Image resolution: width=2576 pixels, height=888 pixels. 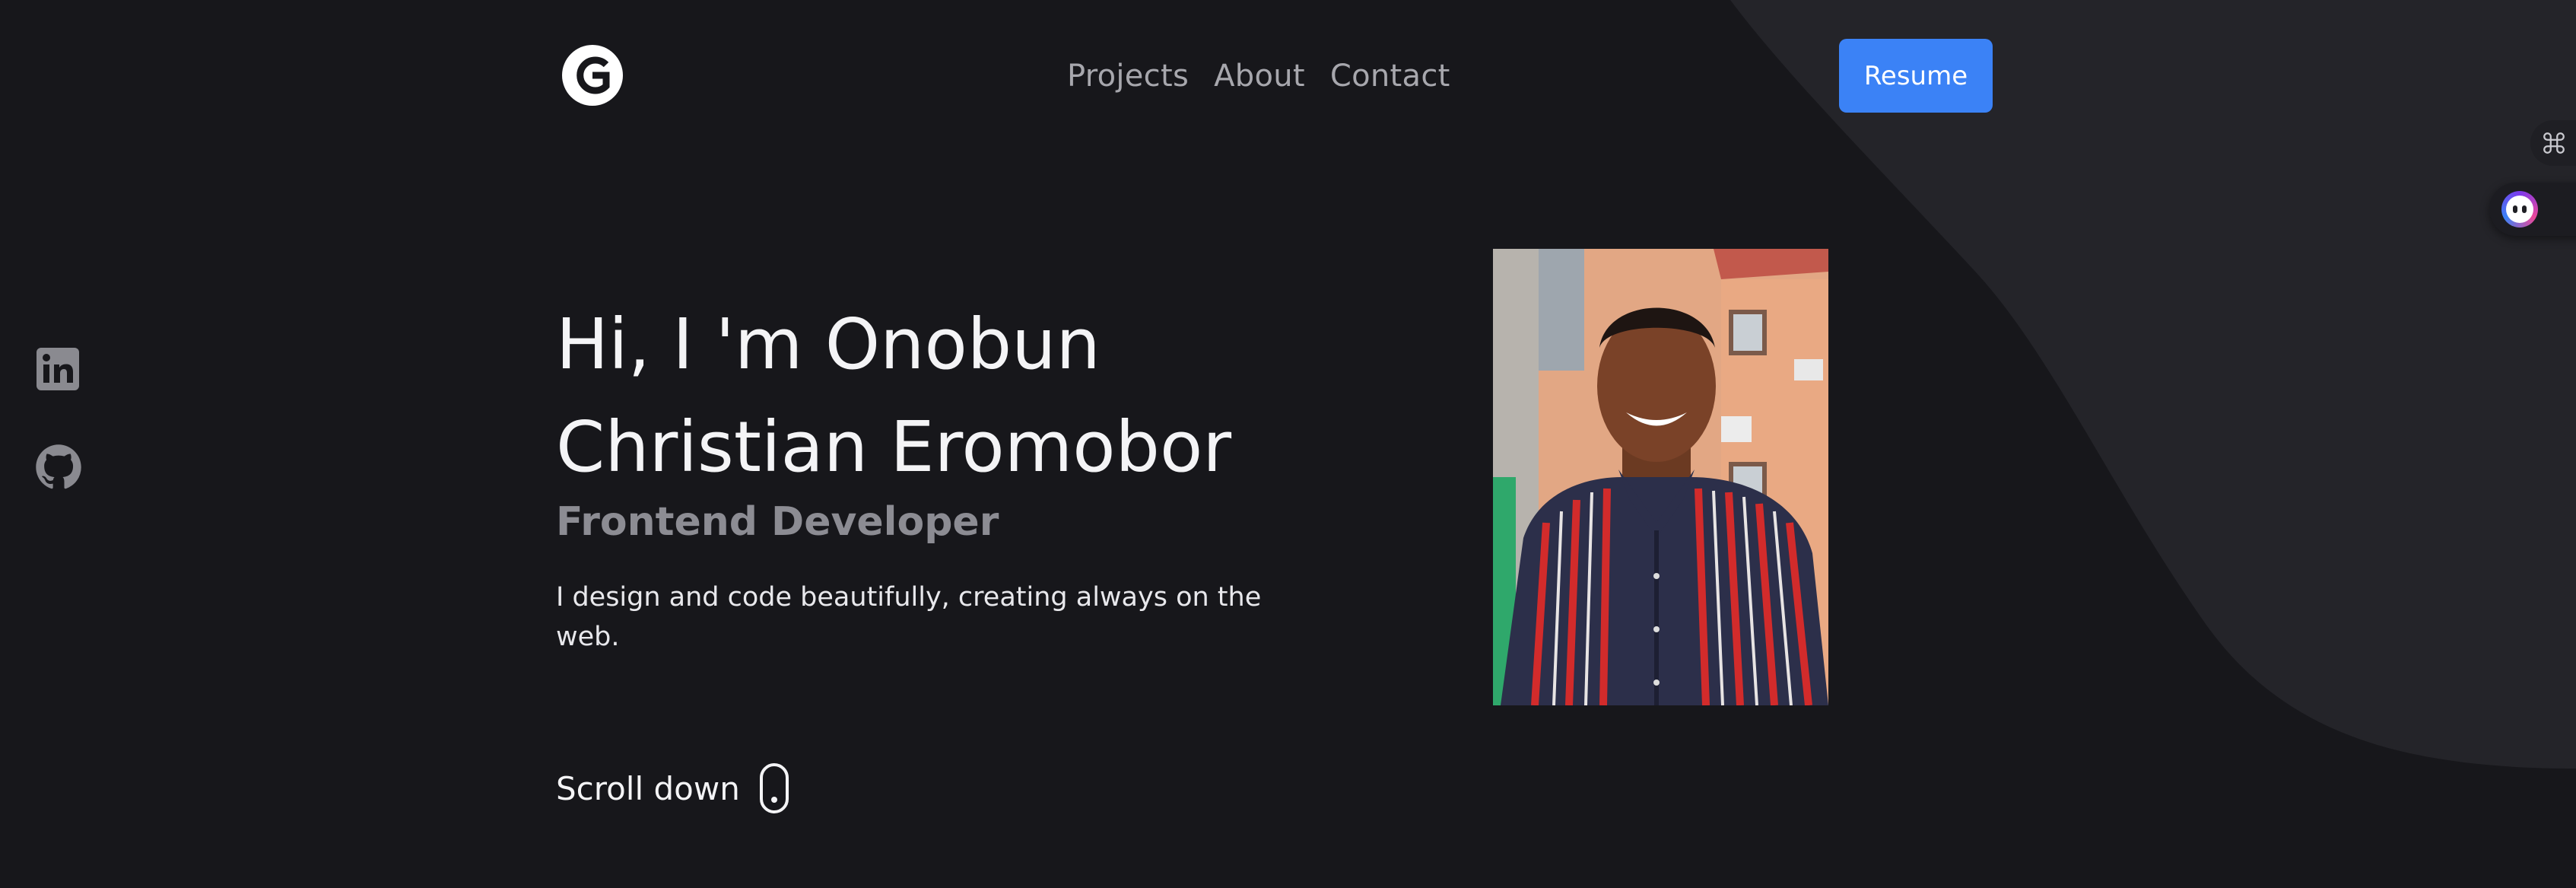 I want to click on resume-button: Resume, so click(x=1916, y=76).